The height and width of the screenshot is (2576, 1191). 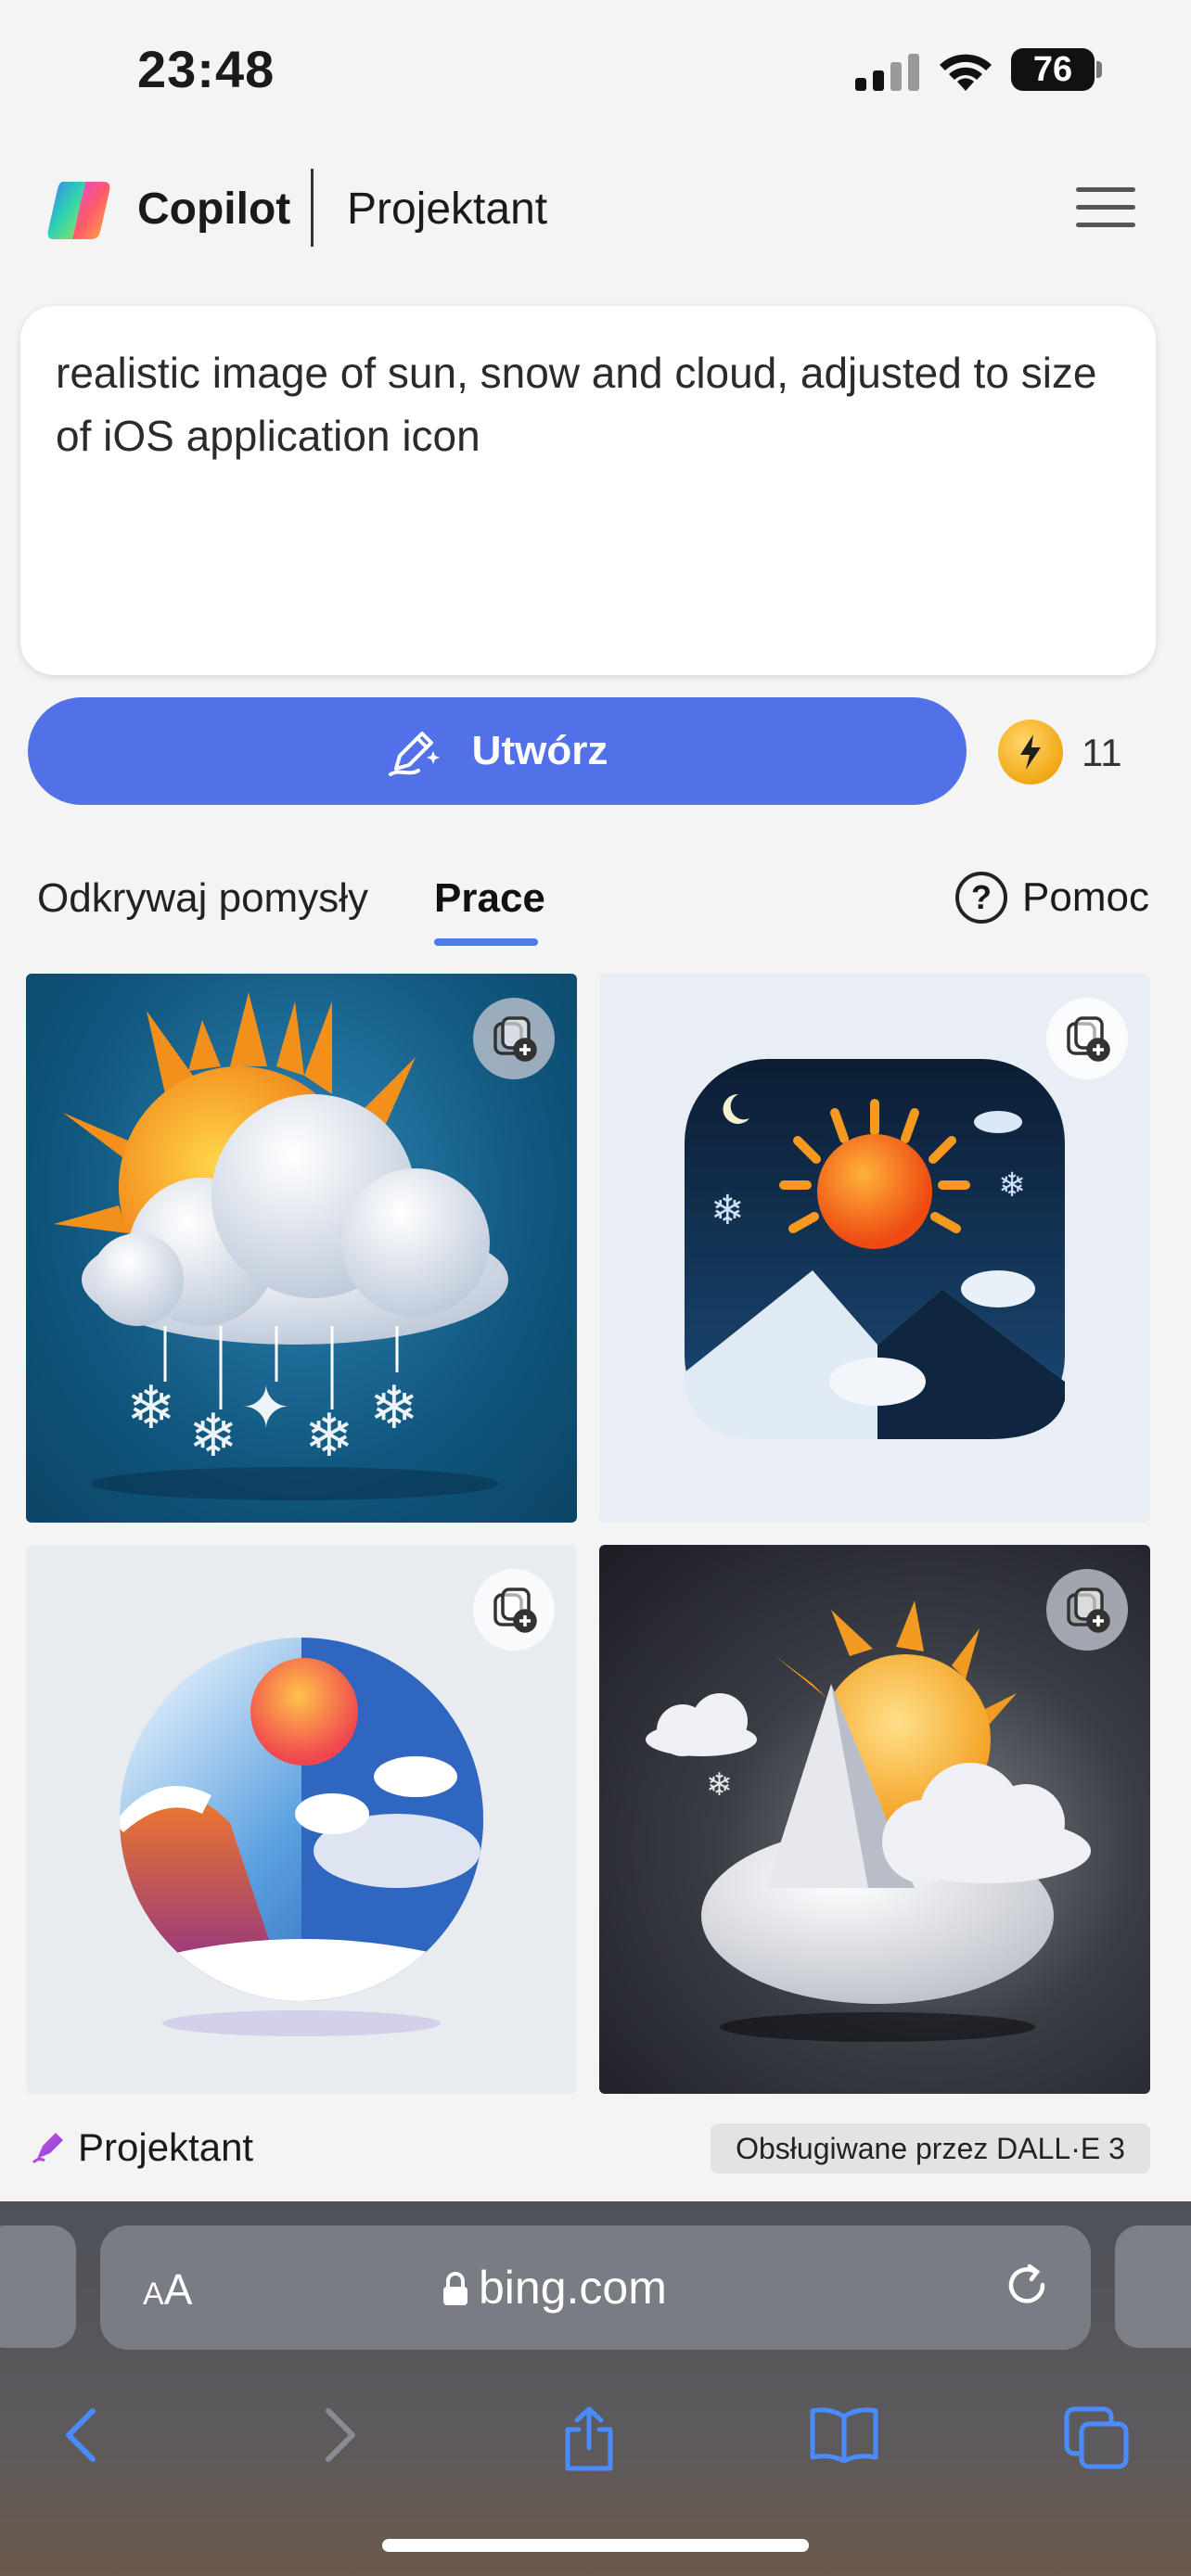 What do you see at coordinates (455, 2288) in the screenshot?
I see `lock-icon` at bounding box center [455, 2288].